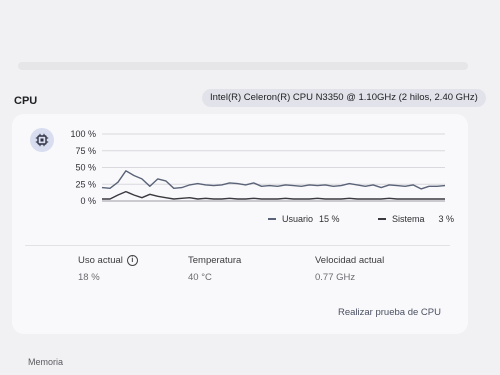 This screenshot has height=375, width=500. I want to click on speed-label: Velocidad actual, so click(350, 260).